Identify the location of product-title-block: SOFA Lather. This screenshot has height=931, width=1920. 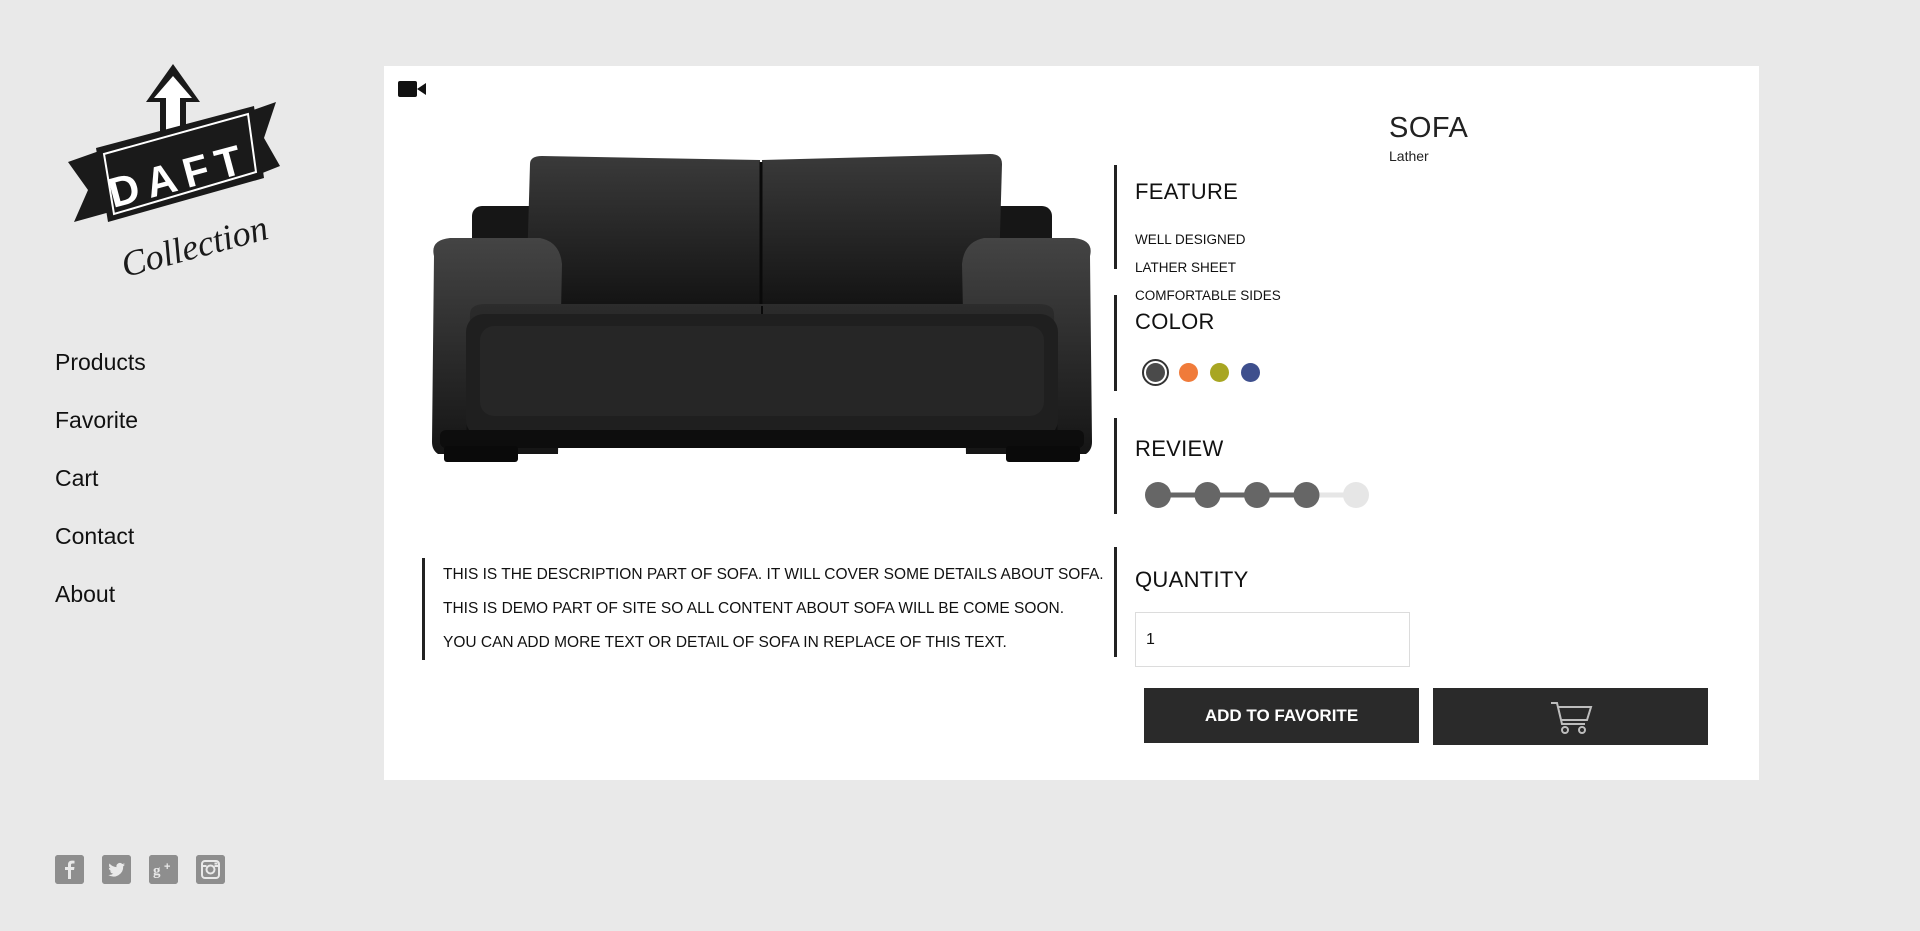
(1428, 137).